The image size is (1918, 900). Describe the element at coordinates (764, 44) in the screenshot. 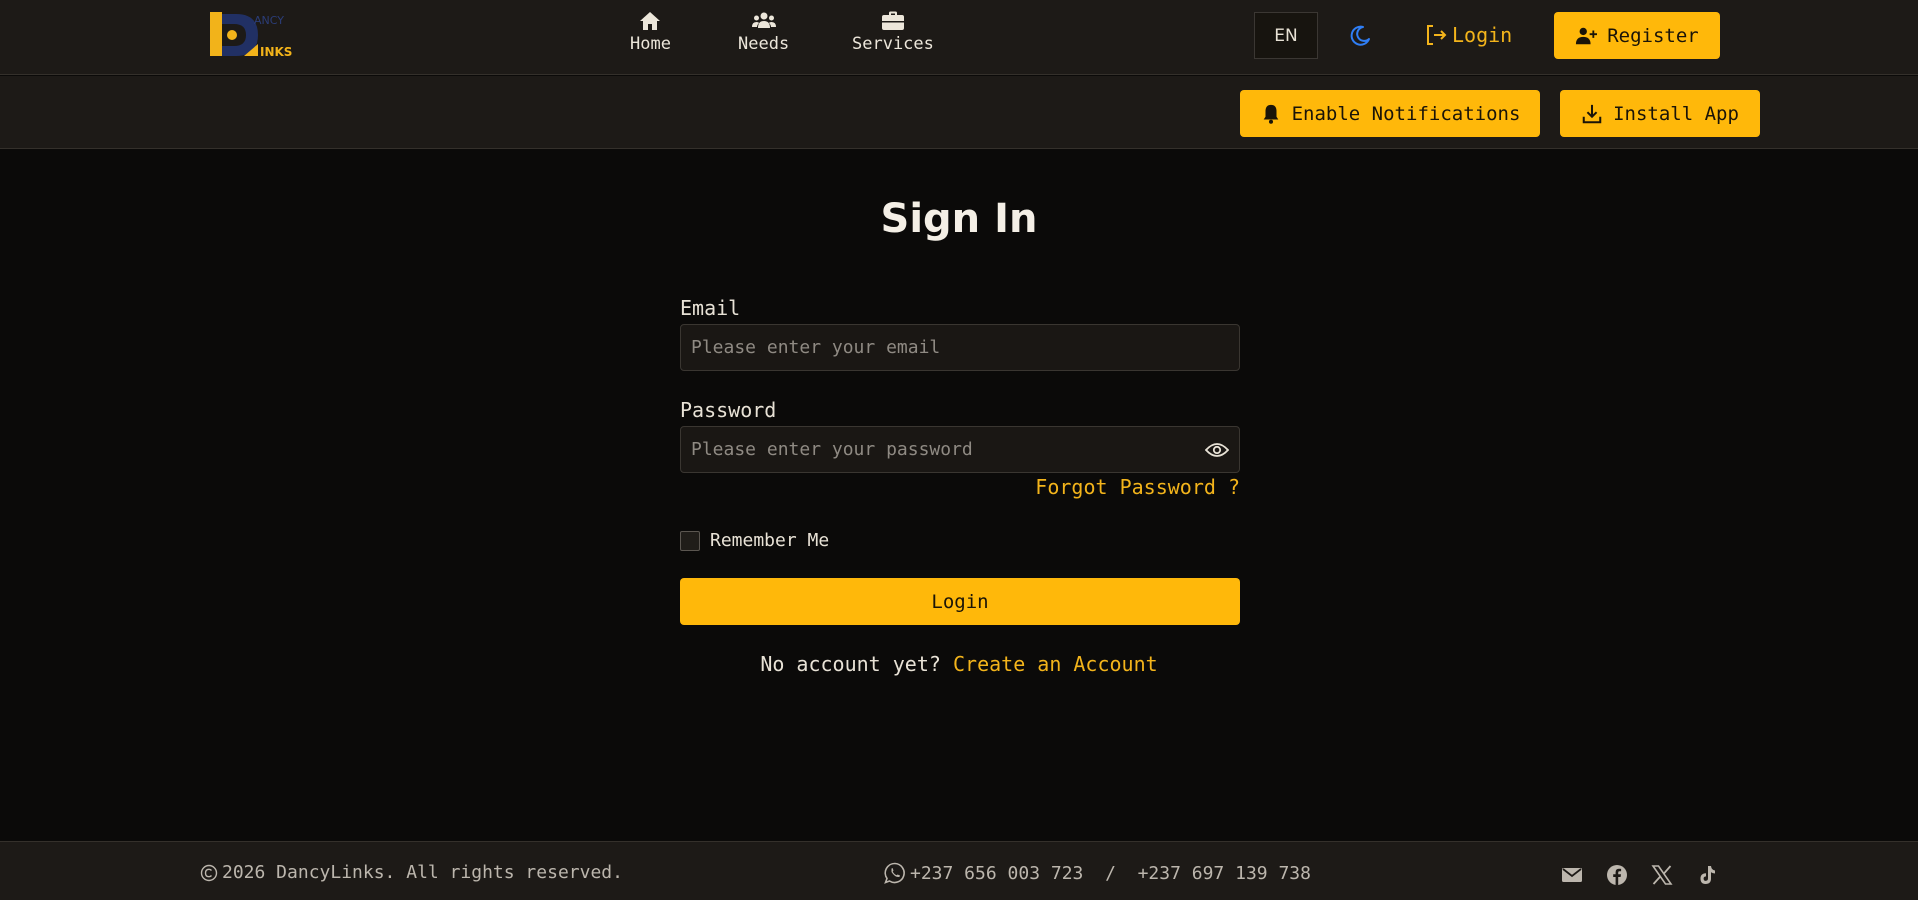

I see `nav-needs-label: Needs` at that location.